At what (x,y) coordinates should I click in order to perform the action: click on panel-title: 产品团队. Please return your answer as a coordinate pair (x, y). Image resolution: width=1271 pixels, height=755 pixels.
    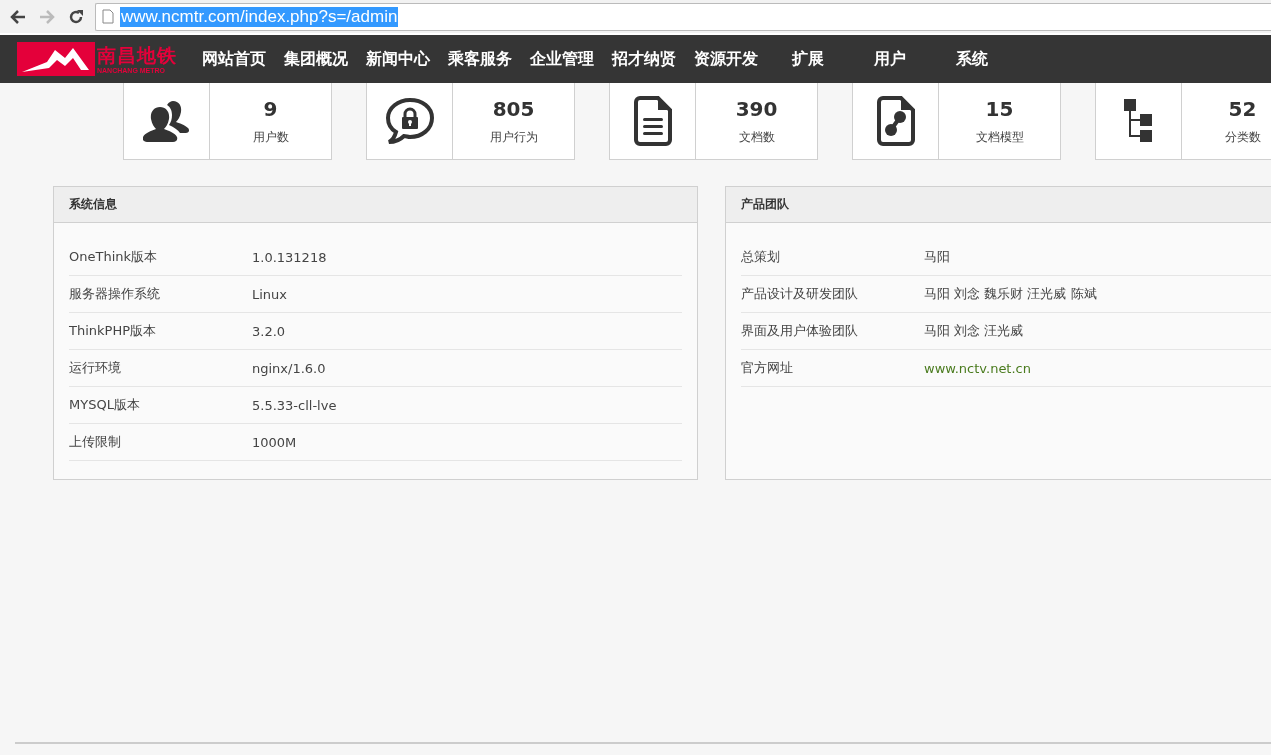
    Looking at the image, I should click on (998, 205).